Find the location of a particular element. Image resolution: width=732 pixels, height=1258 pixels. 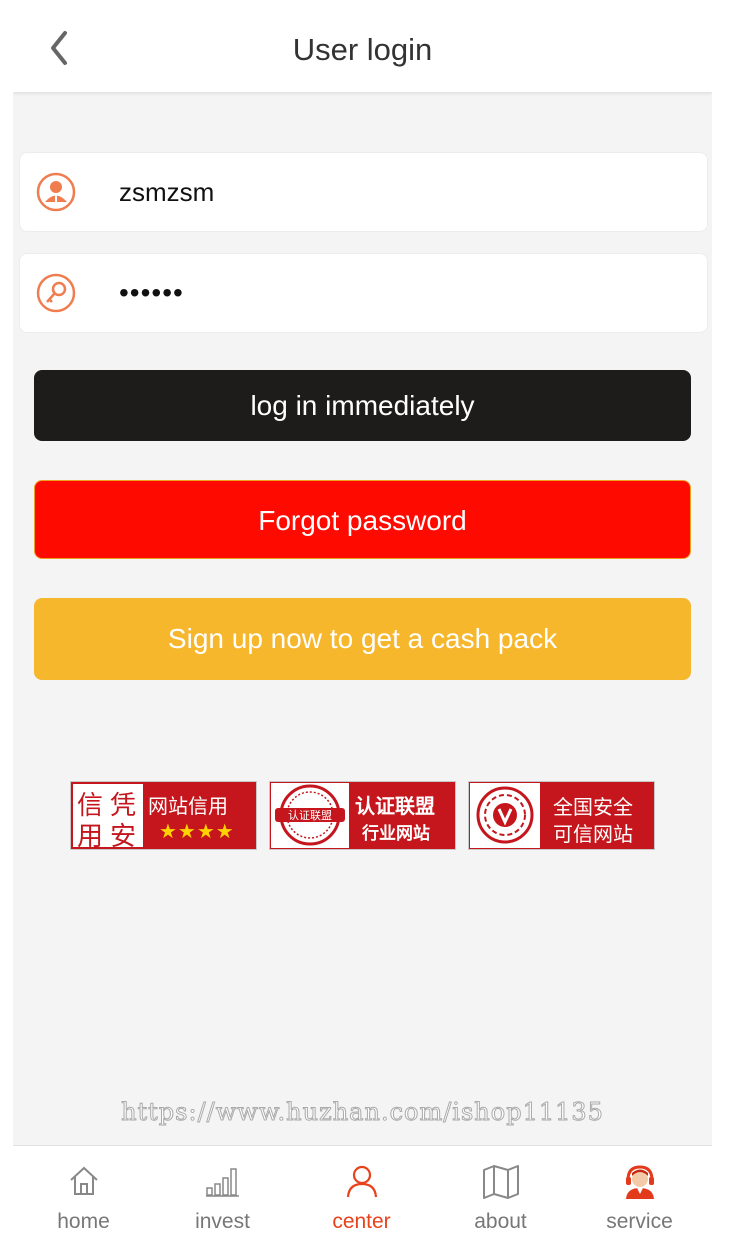

tab-home: home is located at coordinates (83, 1196).